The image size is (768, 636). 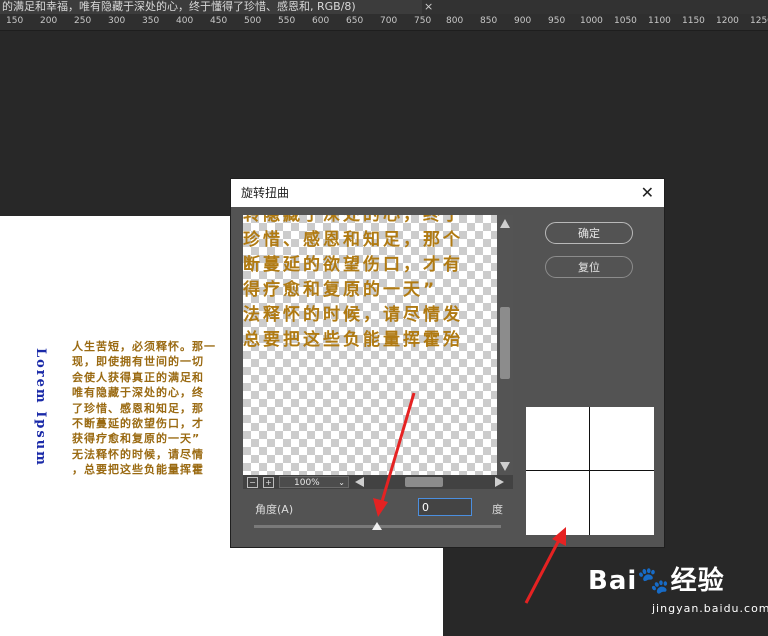 I want to click on vertical-title: Lorem Ipsum, so click(x=40, y=407).